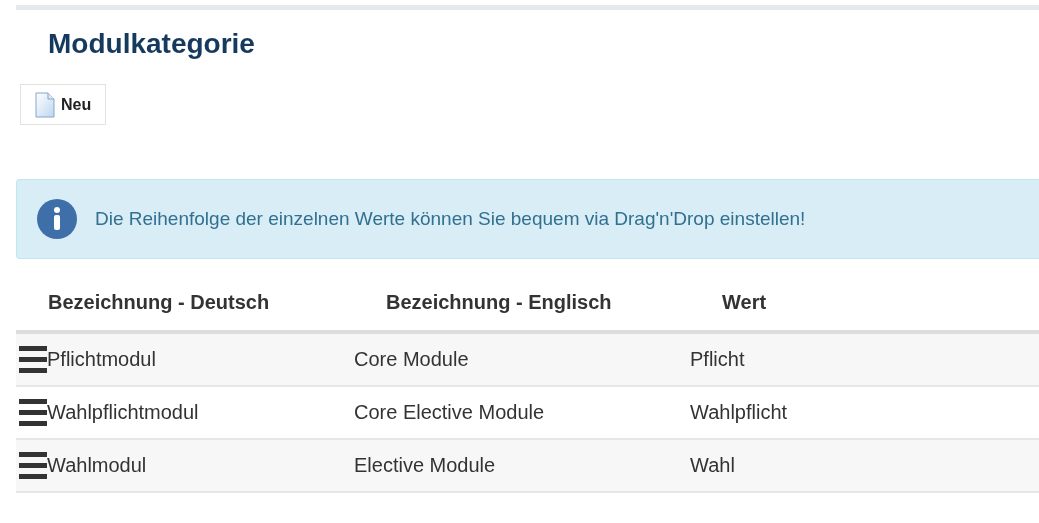  I want to click on info-icon, so click(57, 219).